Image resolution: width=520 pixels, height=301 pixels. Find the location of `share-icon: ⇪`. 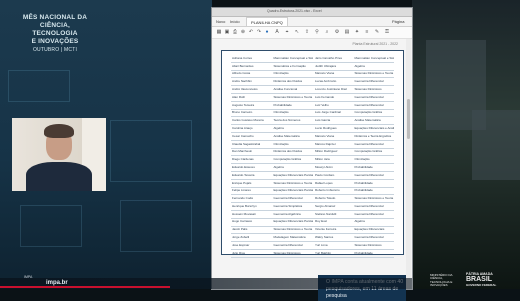

share-icon: ⇪ is located at coordinates (307, 32).